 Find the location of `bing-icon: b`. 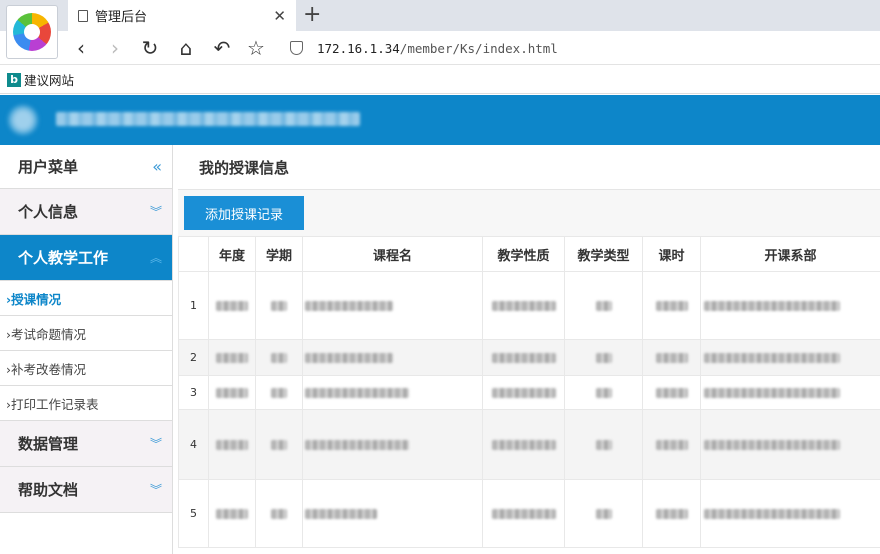

bing-icon: b is located at coordinates (14, 79).